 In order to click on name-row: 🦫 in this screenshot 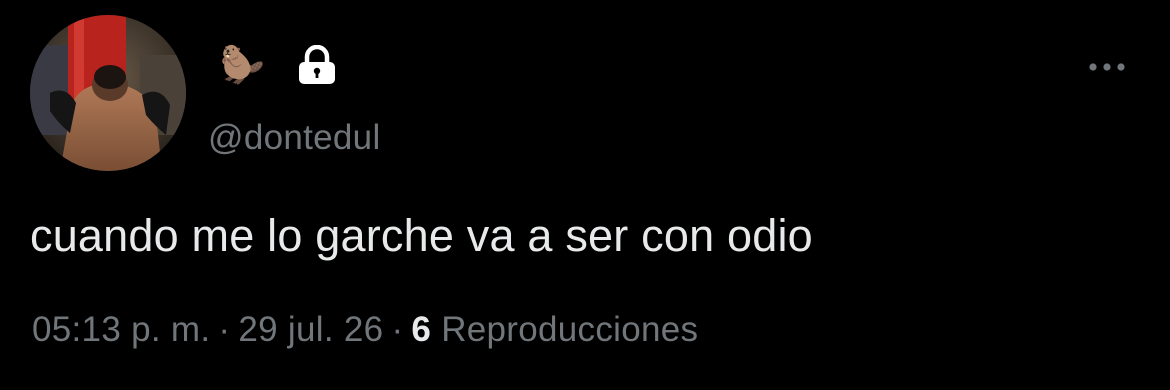, I will do `click(279, 65)`.